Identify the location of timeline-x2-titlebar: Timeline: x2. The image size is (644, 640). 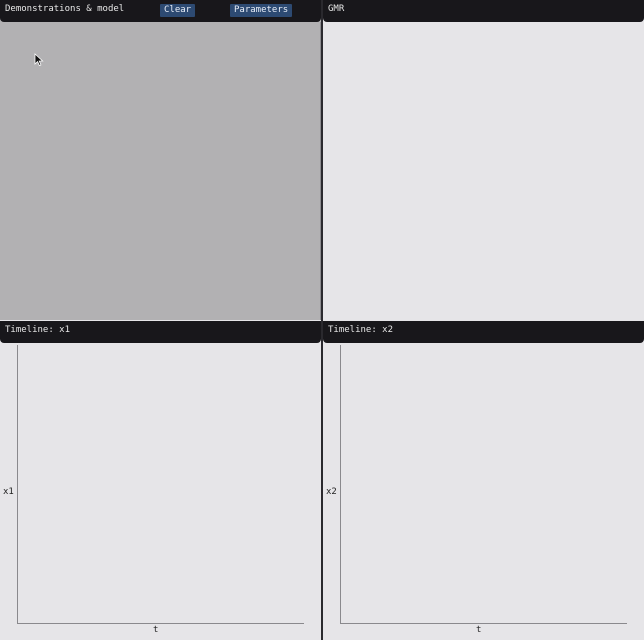
(483, 332).